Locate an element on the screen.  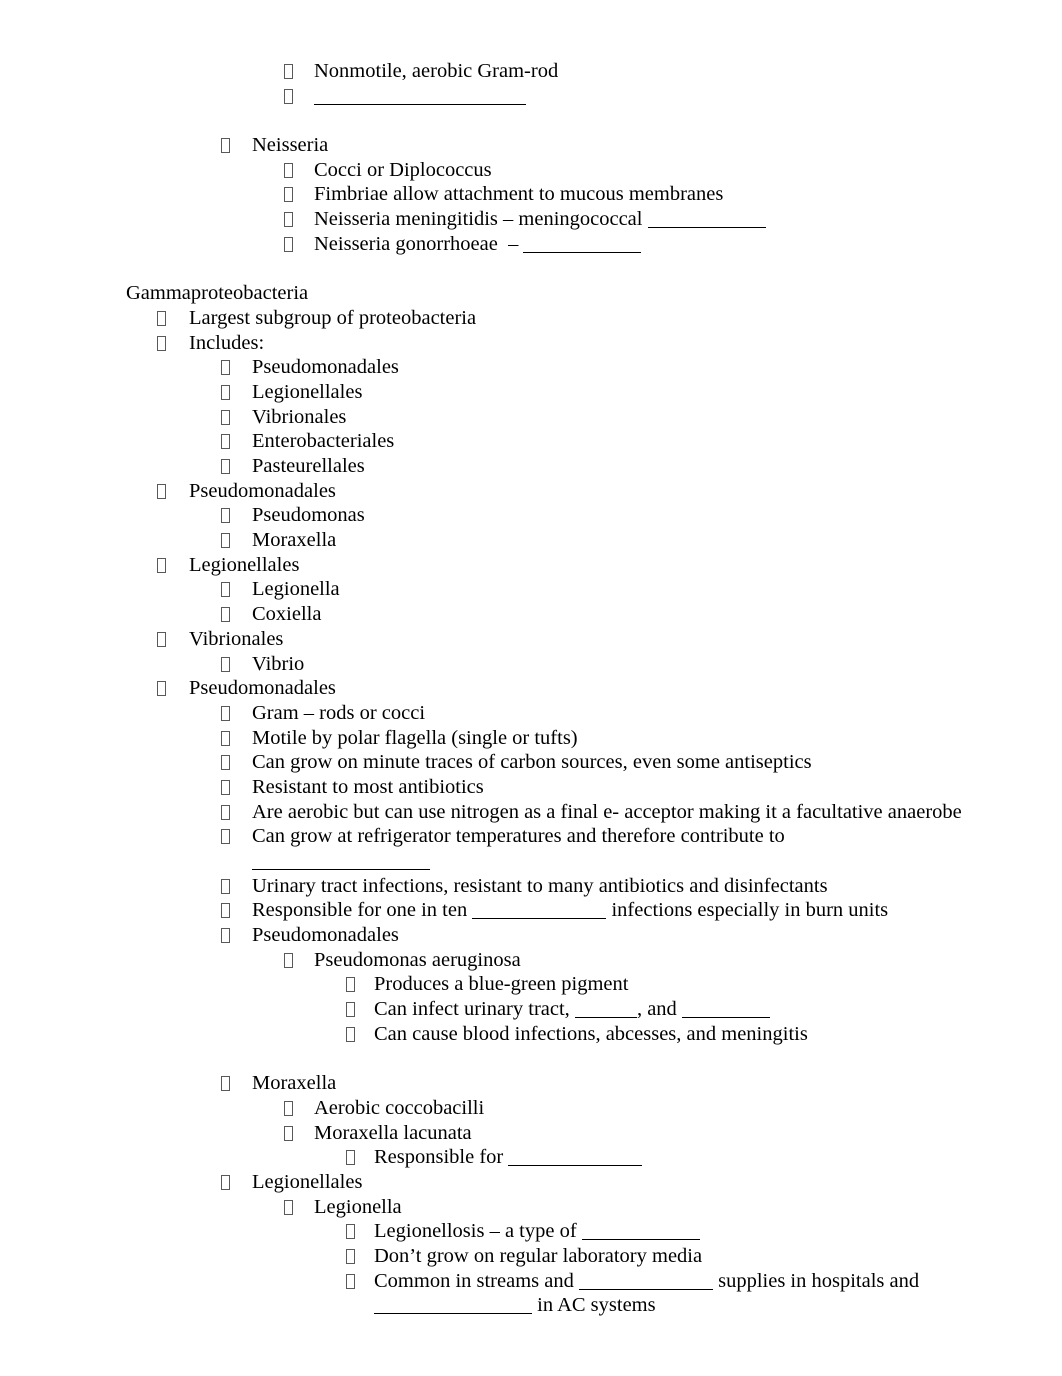
list-item: Neisseria gonorrhoeae – is located at coordinates (531, 244).